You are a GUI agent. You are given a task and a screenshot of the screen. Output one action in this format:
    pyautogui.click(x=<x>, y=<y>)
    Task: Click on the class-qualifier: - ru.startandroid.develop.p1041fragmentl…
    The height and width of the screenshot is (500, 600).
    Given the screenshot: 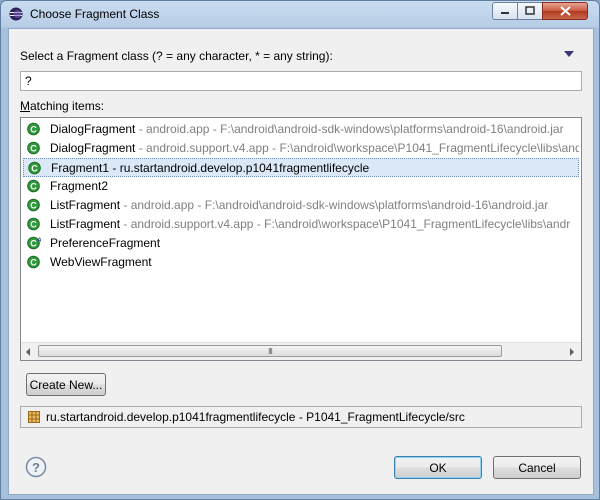 What is the action you would take?
    pyautogui.click(x=239, y=168)
    